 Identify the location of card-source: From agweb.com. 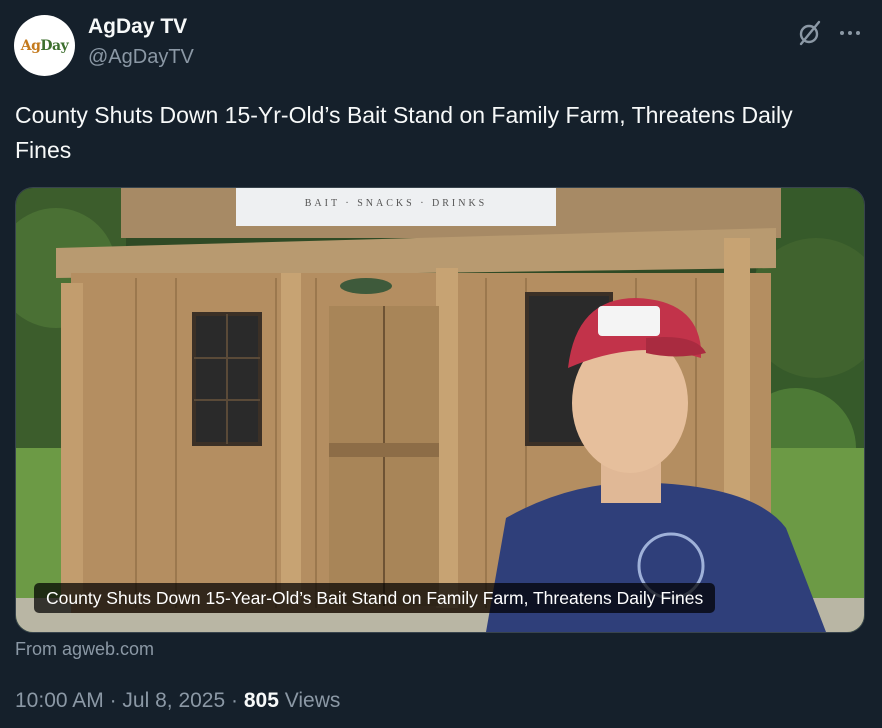
(84, 649).